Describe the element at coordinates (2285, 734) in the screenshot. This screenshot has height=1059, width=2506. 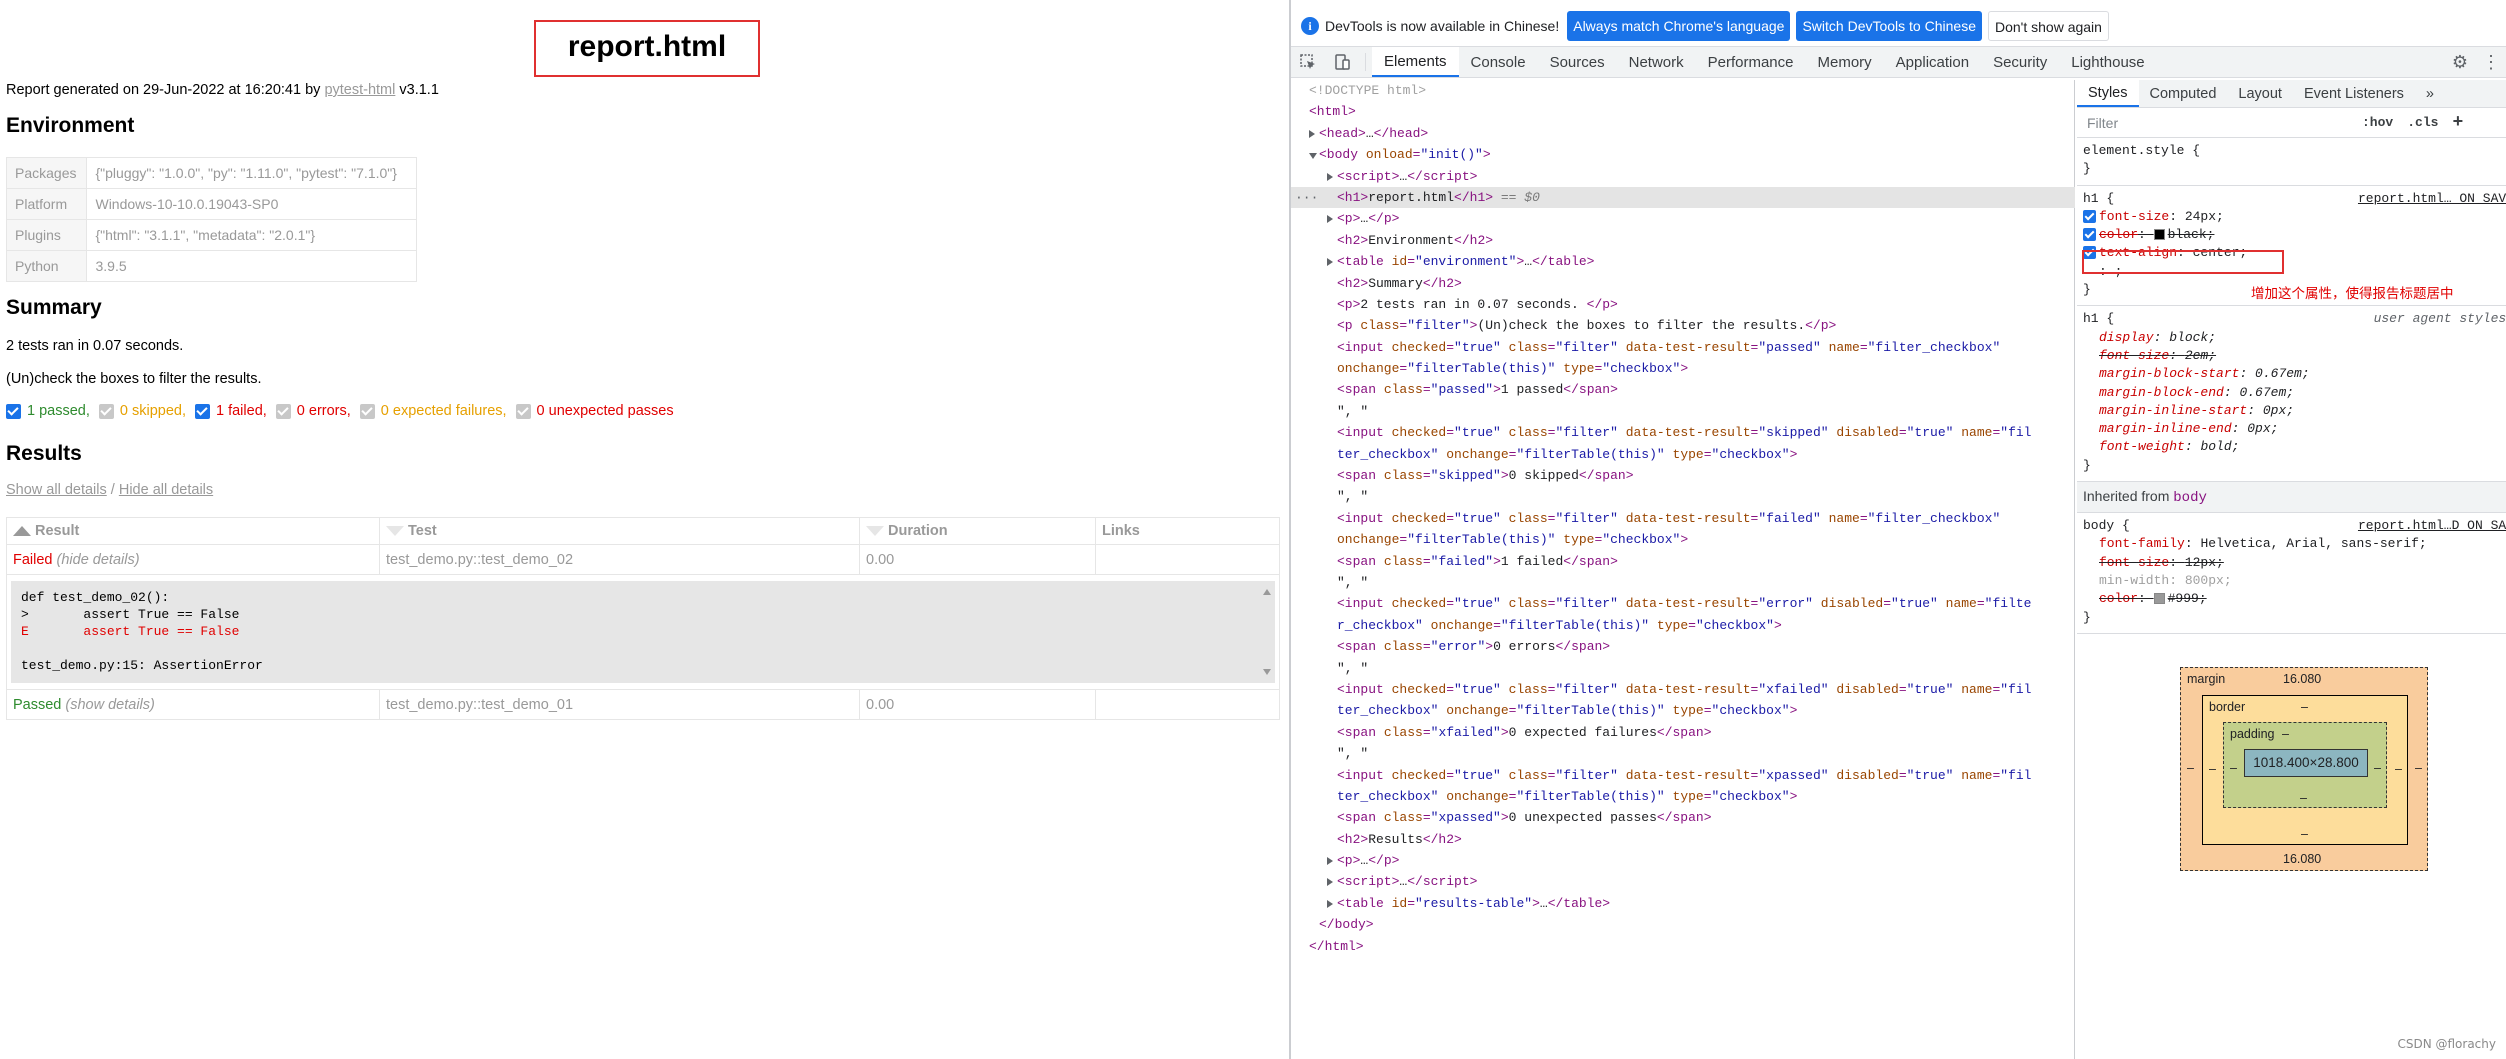
I see `padding-top-value: –` at that location.